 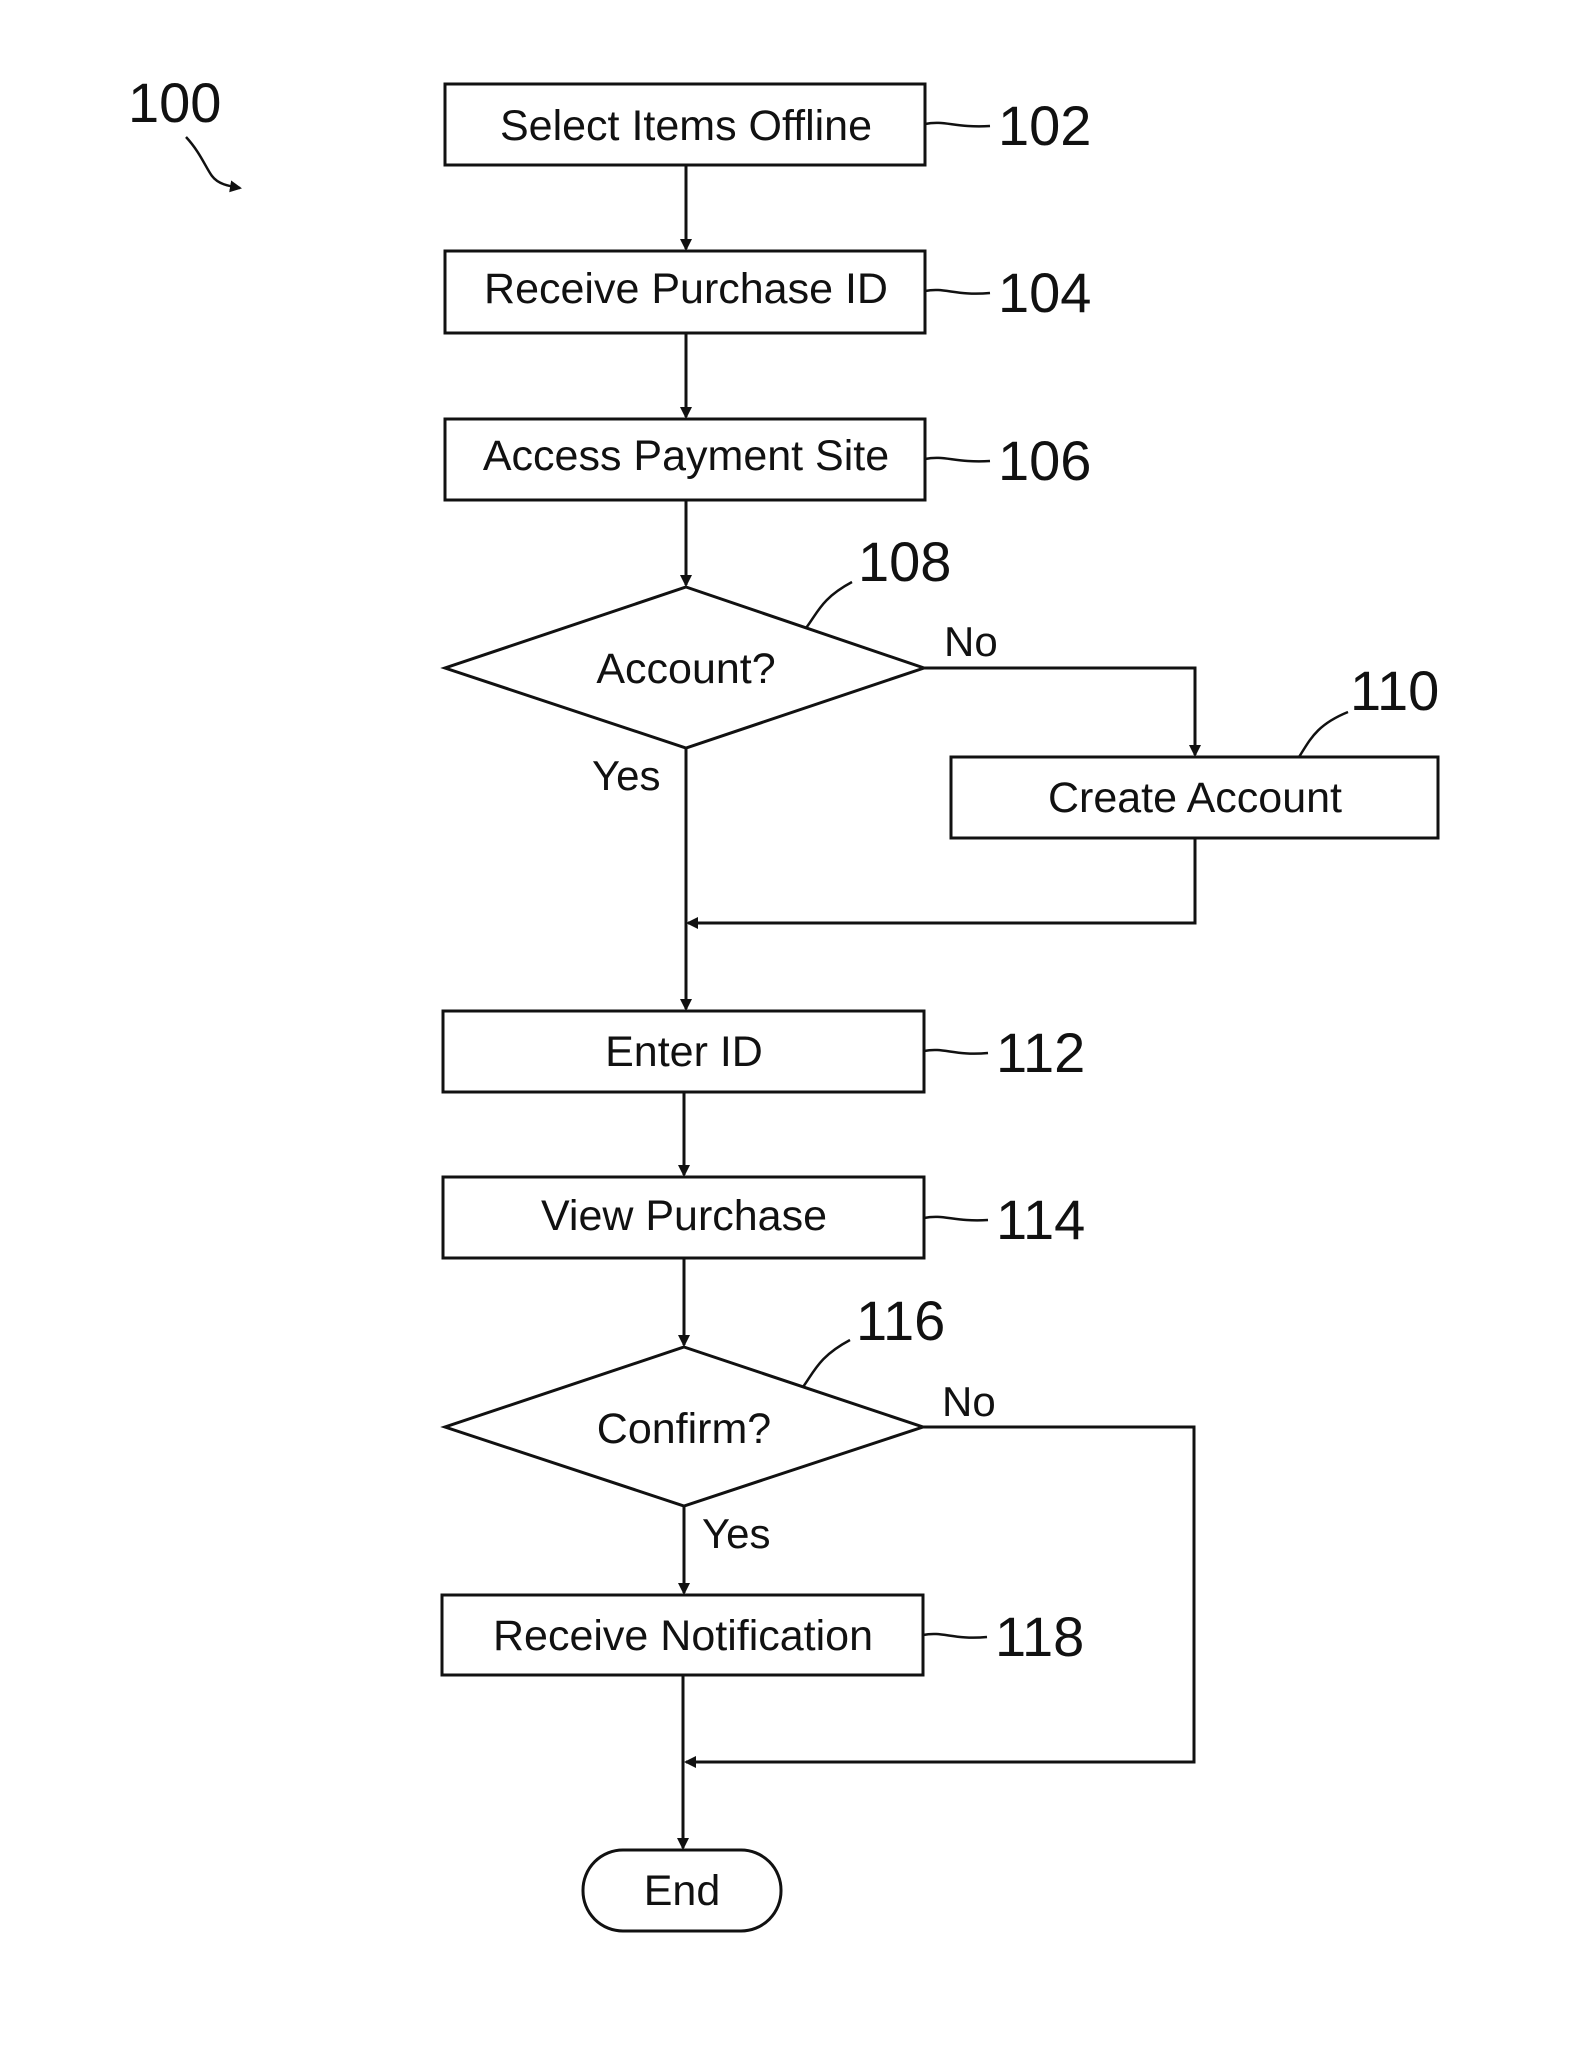 I want to click on step-enter-id: Enter ID, so click(x=683, y=1051).